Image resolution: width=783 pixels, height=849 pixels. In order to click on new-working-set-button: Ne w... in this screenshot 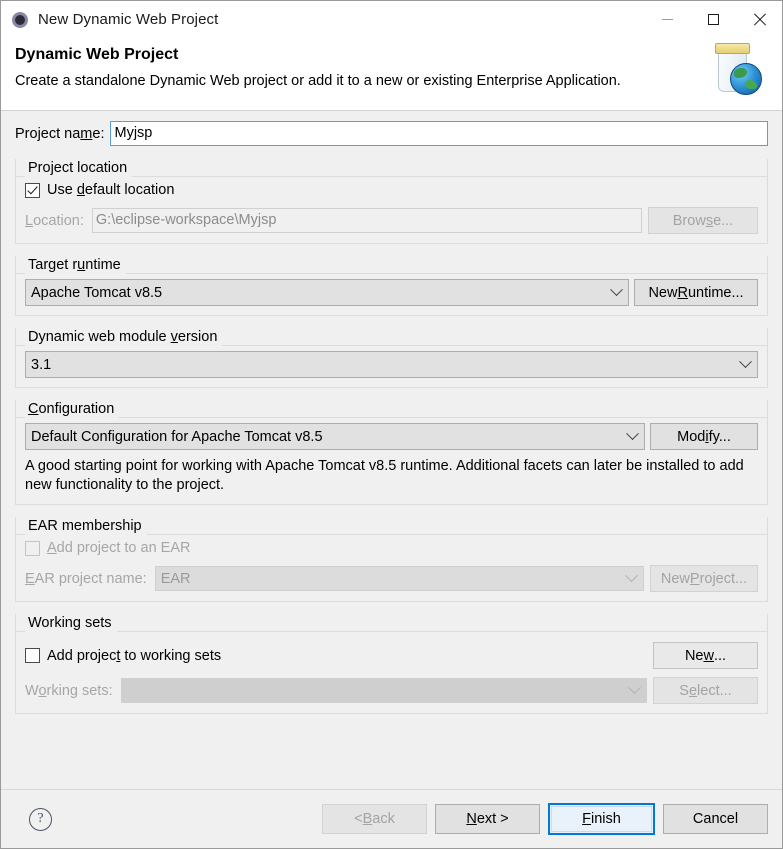, I will do `click(705, 655)`.